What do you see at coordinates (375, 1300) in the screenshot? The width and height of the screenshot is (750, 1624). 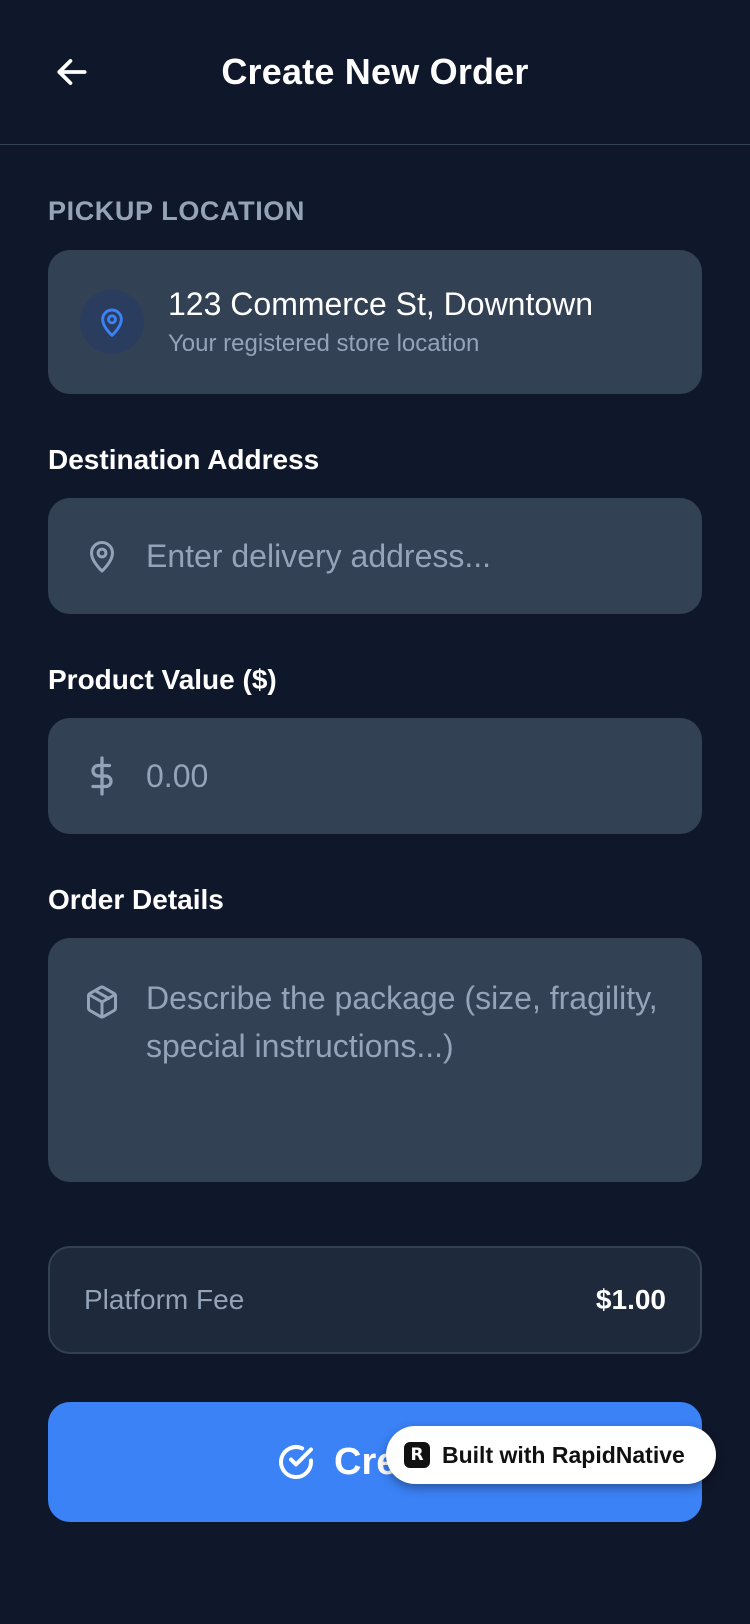 I see `platform-fee-row: Platform Fee $1.00` at bounding box center [375, 1300].